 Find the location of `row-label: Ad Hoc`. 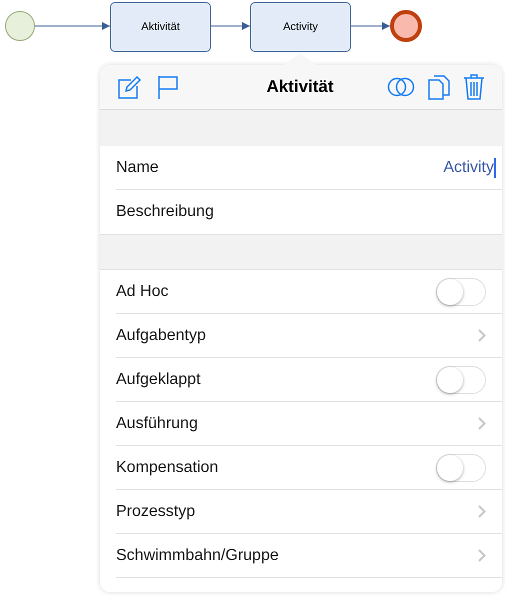

row-label: Ad Hoc is located at coordinates (142, 292).